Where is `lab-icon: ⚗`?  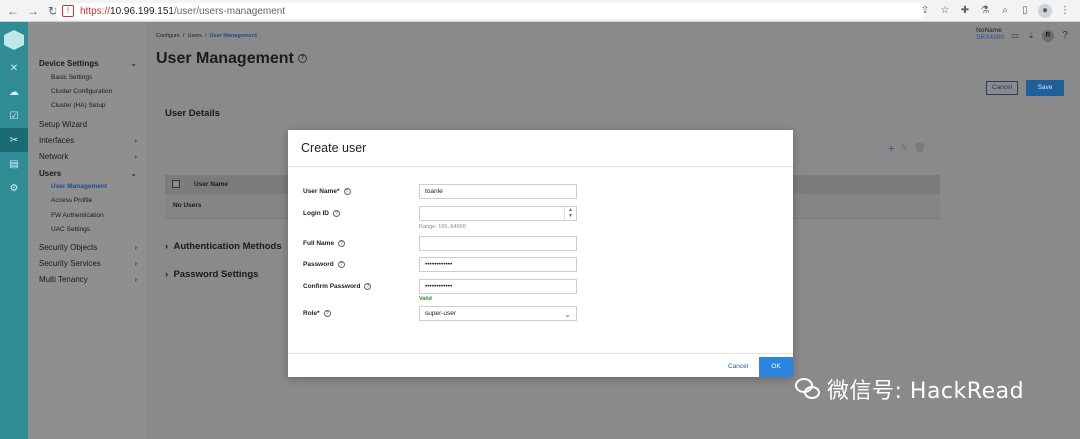 lab-icon: ⚗ is located at coordinates (985, 11).